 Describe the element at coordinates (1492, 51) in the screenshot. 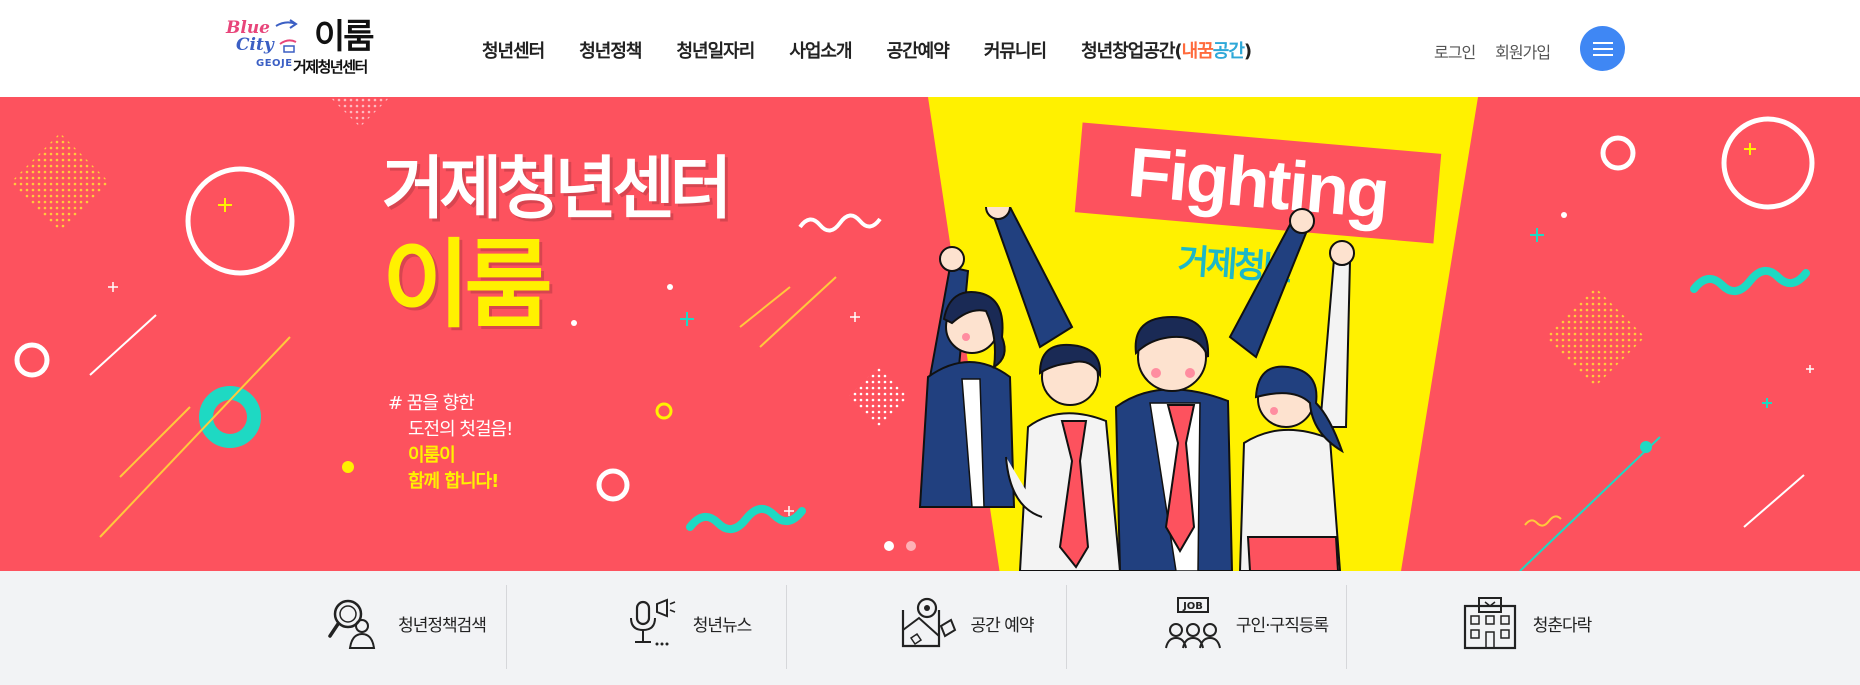

I see `util-links: 로그인 회원가입` at that location.